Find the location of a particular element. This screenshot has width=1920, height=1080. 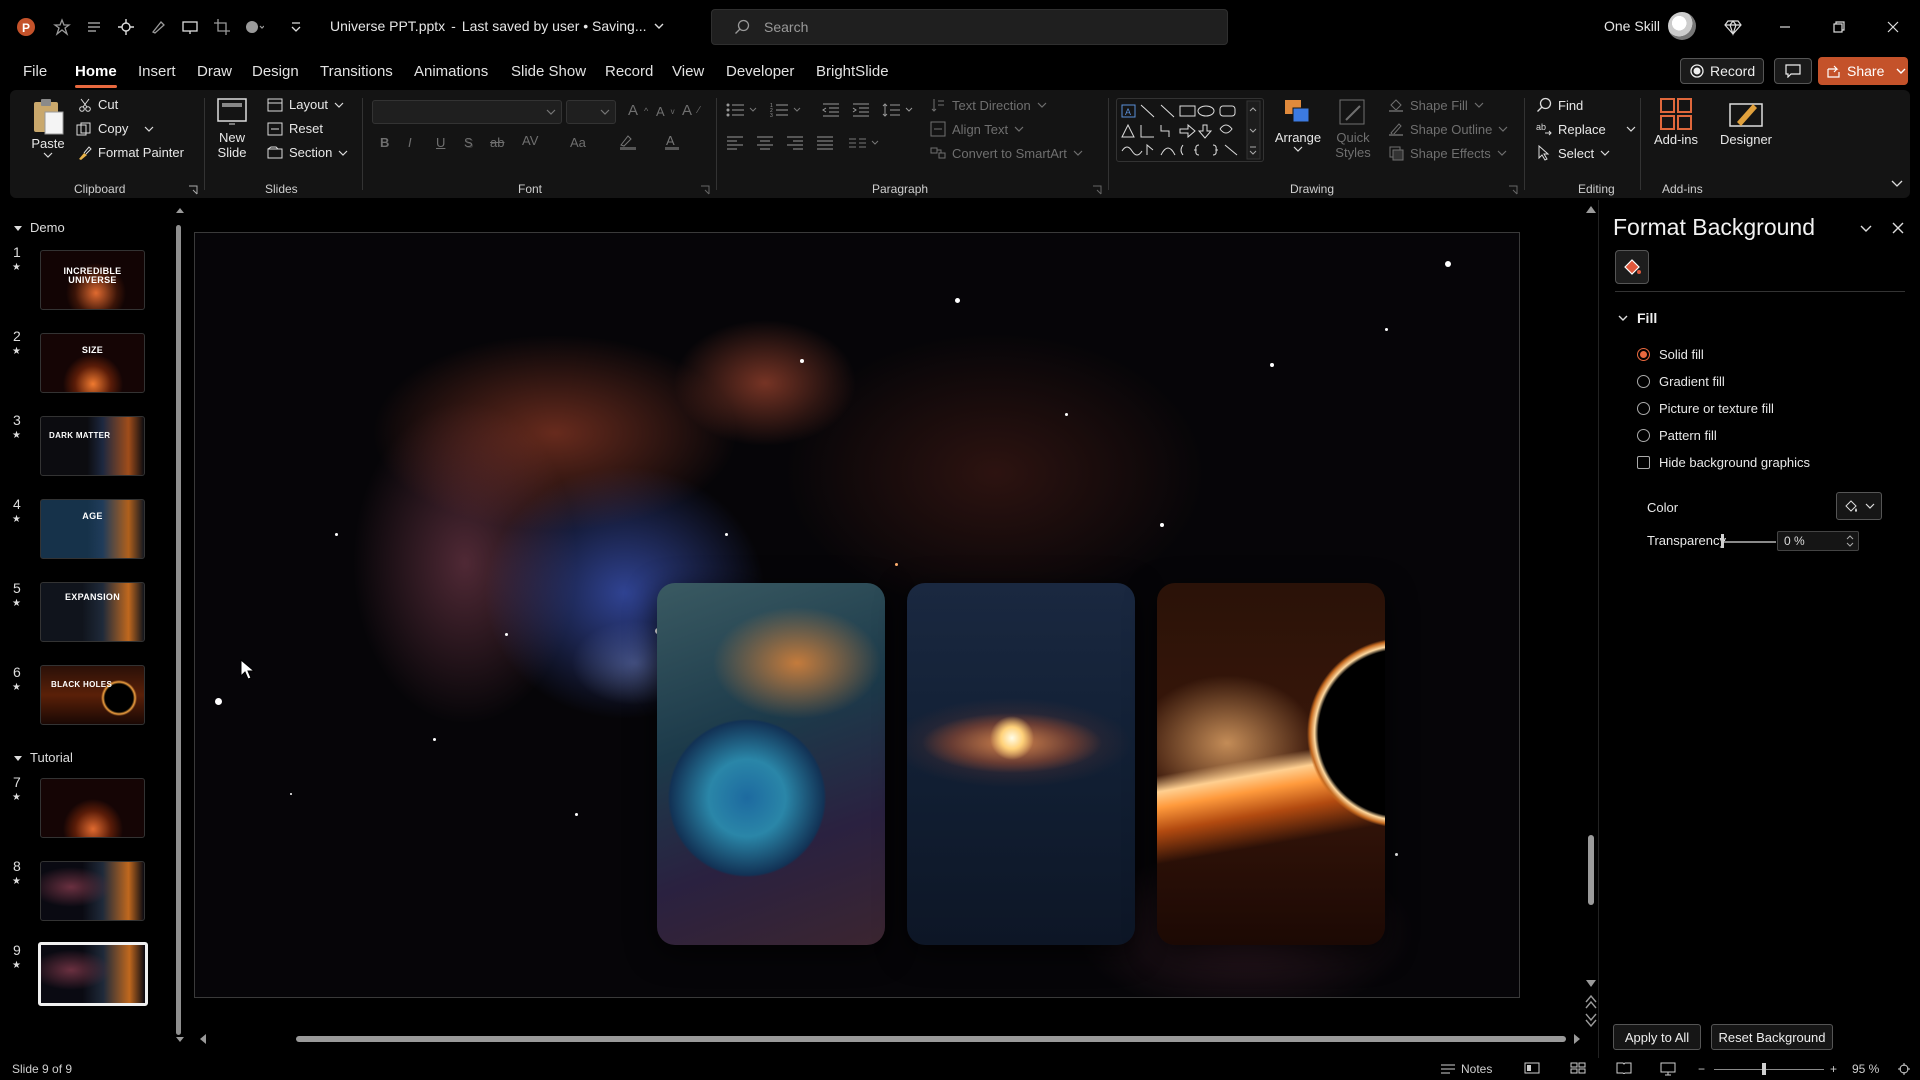

highlight-icon is located at coordinates (158, 27).